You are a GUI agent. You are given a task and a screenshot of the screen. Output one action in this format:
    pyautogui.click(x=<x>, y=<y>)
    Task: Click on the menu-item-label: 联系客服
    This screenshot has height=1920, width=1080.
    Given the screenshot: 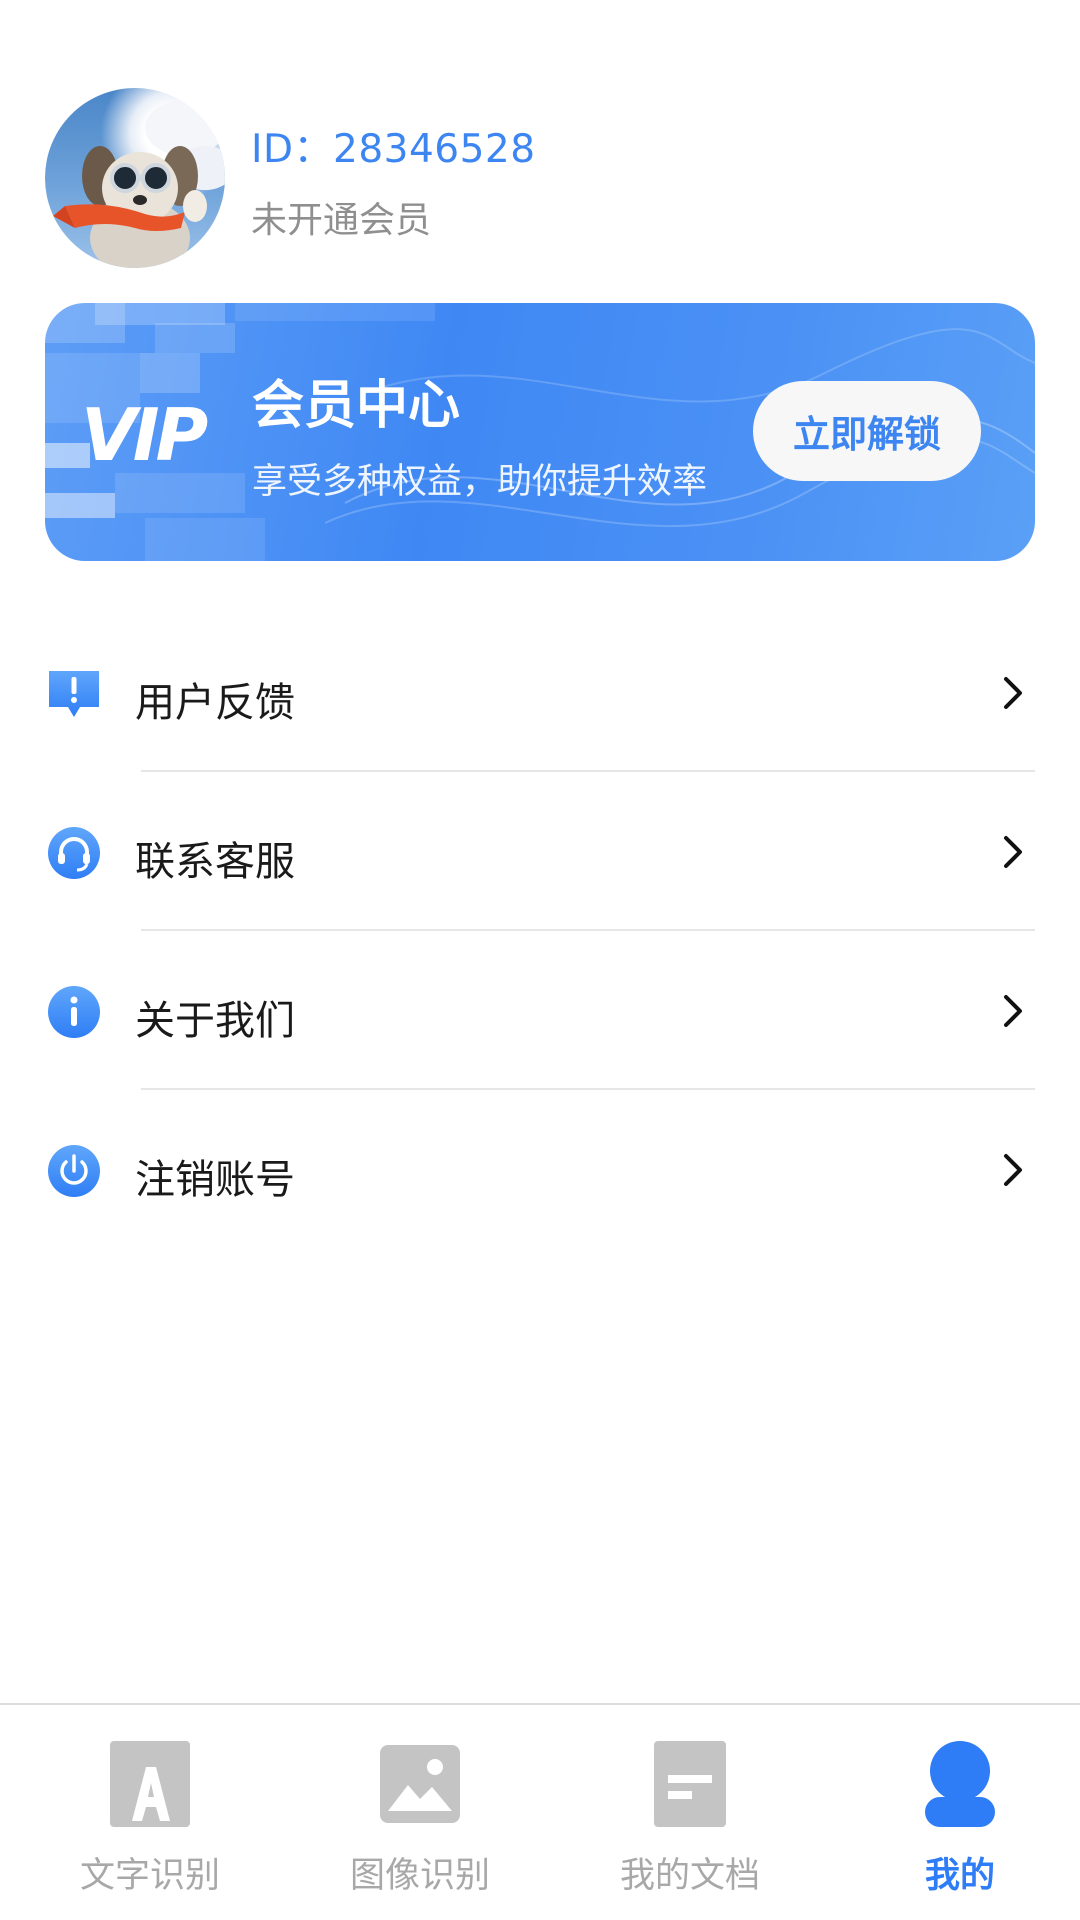 What is the action you would take?
    pyautogui.click(x=215, y=862)
    